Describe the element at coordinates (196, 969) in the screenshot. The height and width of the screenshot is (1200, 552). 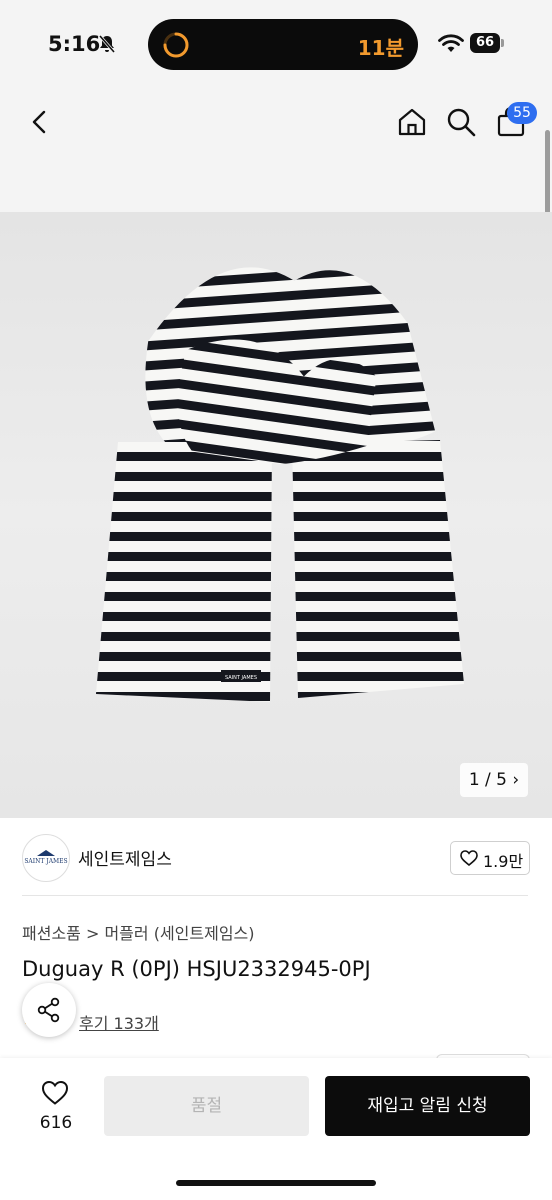
I see `product-title: Duguay R (0PJ) HSJU2332945-0PJ` at that location.